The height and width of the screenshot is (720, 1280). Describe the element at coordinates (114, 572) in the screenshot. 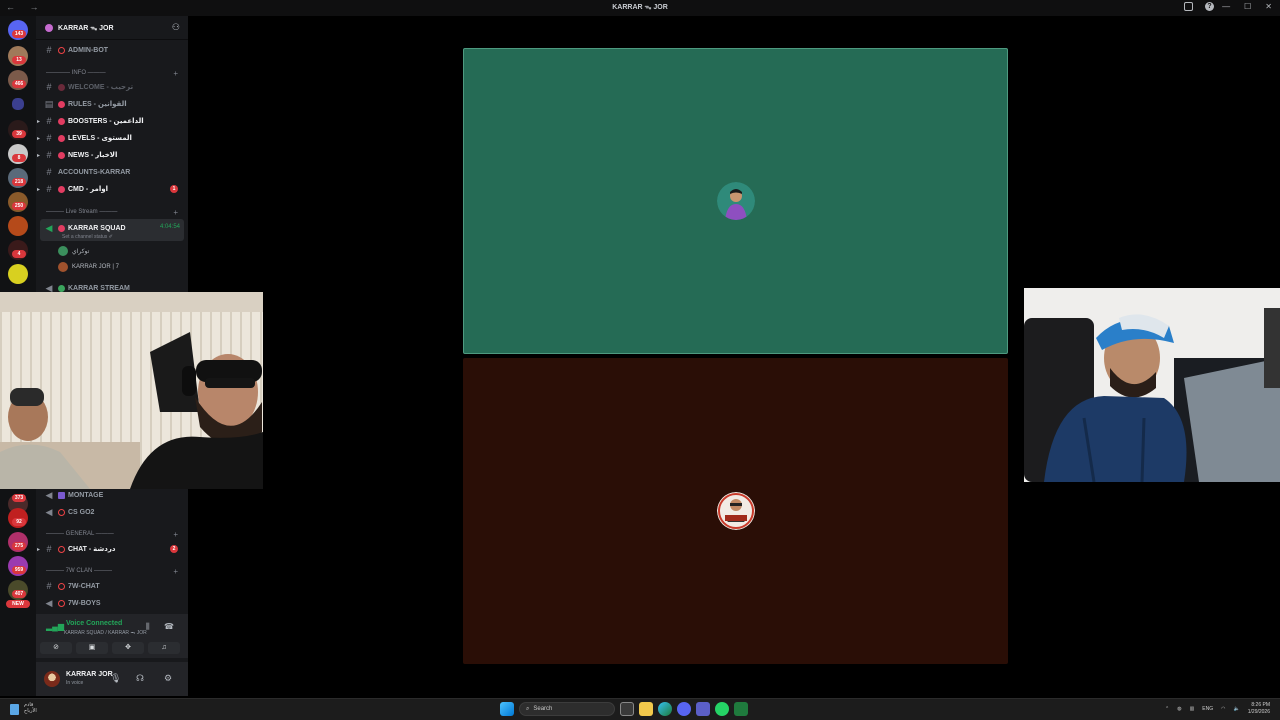

I see `category-7w-clan: ——— 7W CLAN ——— +` at that location.